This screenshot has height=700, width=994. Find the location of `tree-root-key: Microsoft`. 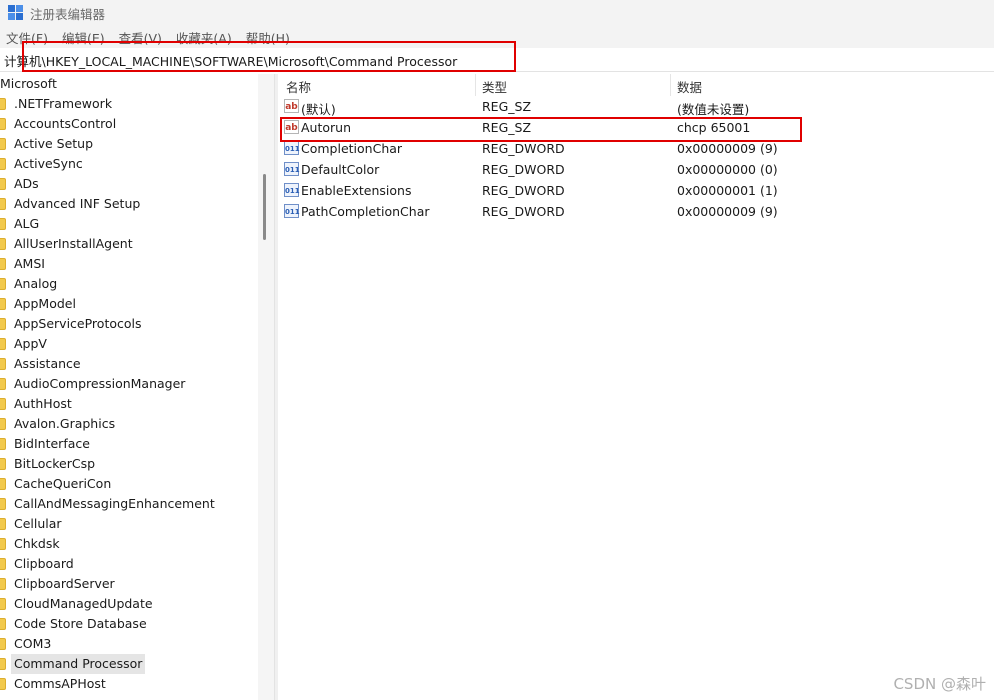

tree-root-key: Microsoft is located at coordinates (129, 84).